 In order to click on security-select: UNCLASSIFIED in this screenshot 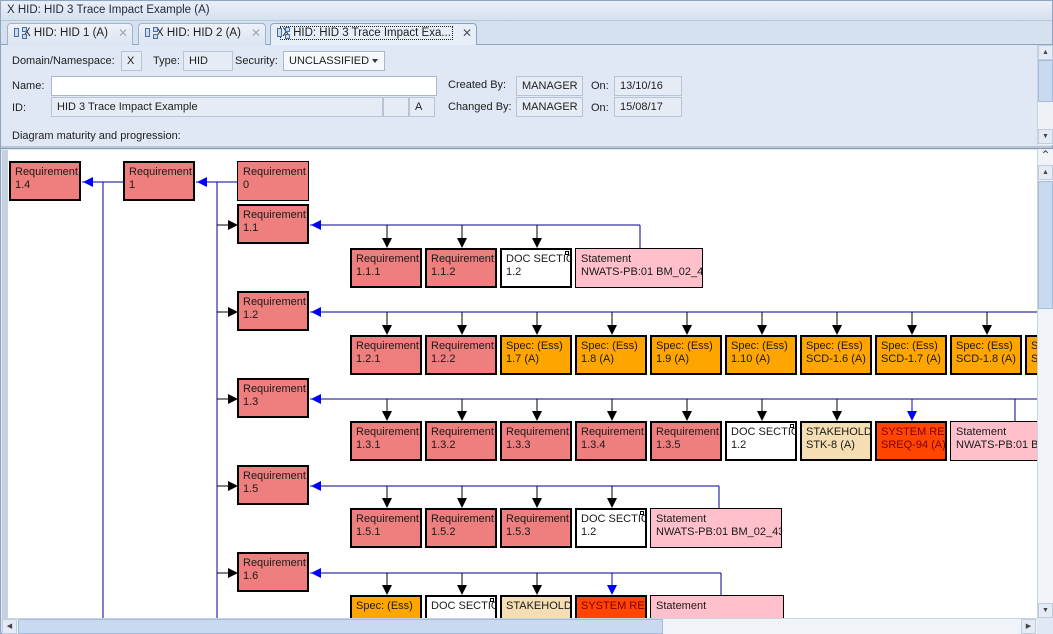, I will do `click(334, 61)`.